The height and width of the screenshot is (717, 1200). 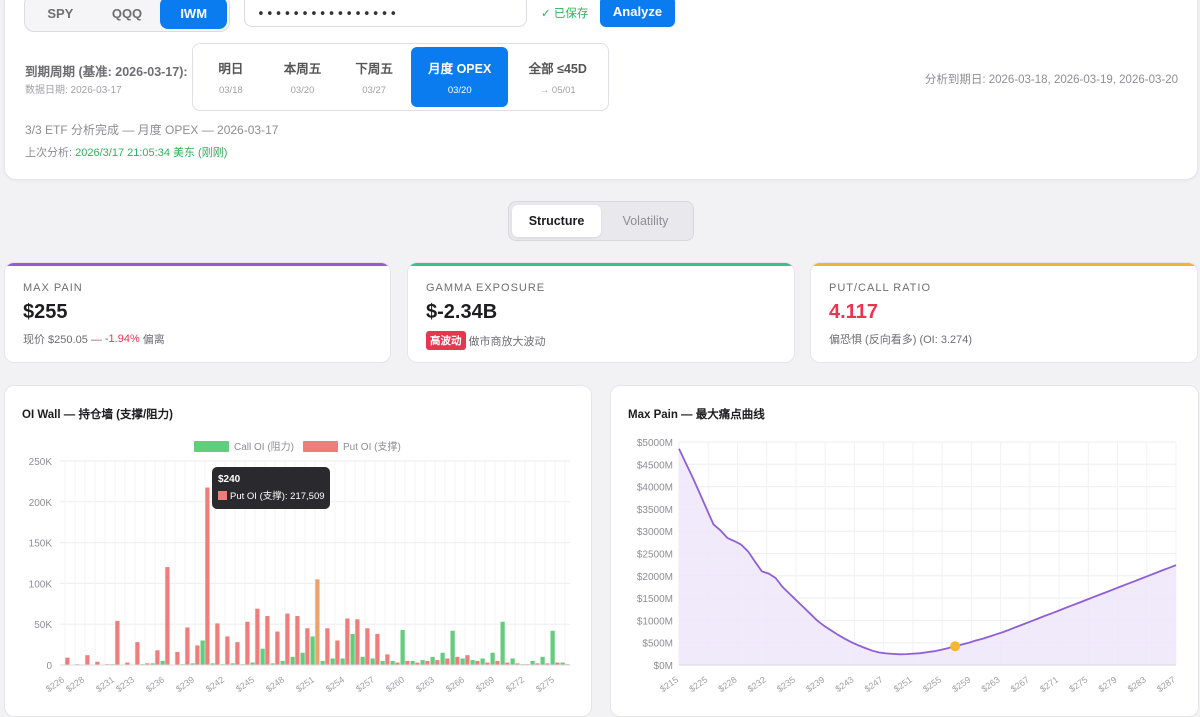 What do you see at coordinates (757, 684) in the screenshot?
I see `x-tick-label: $232` at bounding box center [757, 684].